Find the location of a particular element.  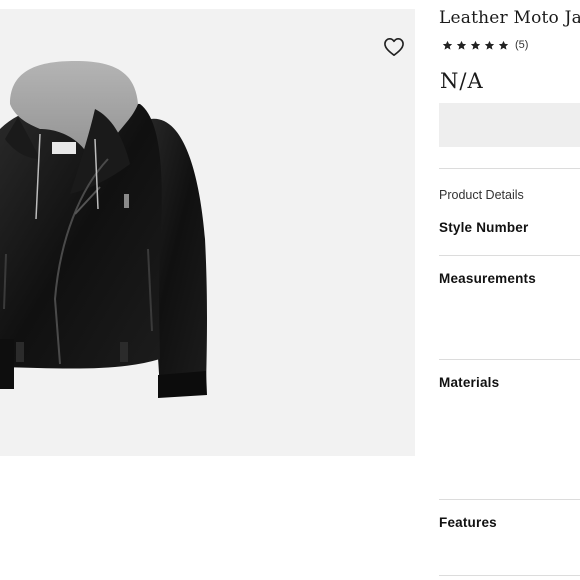

review-count: (5) is located at coordinates (521, 45).